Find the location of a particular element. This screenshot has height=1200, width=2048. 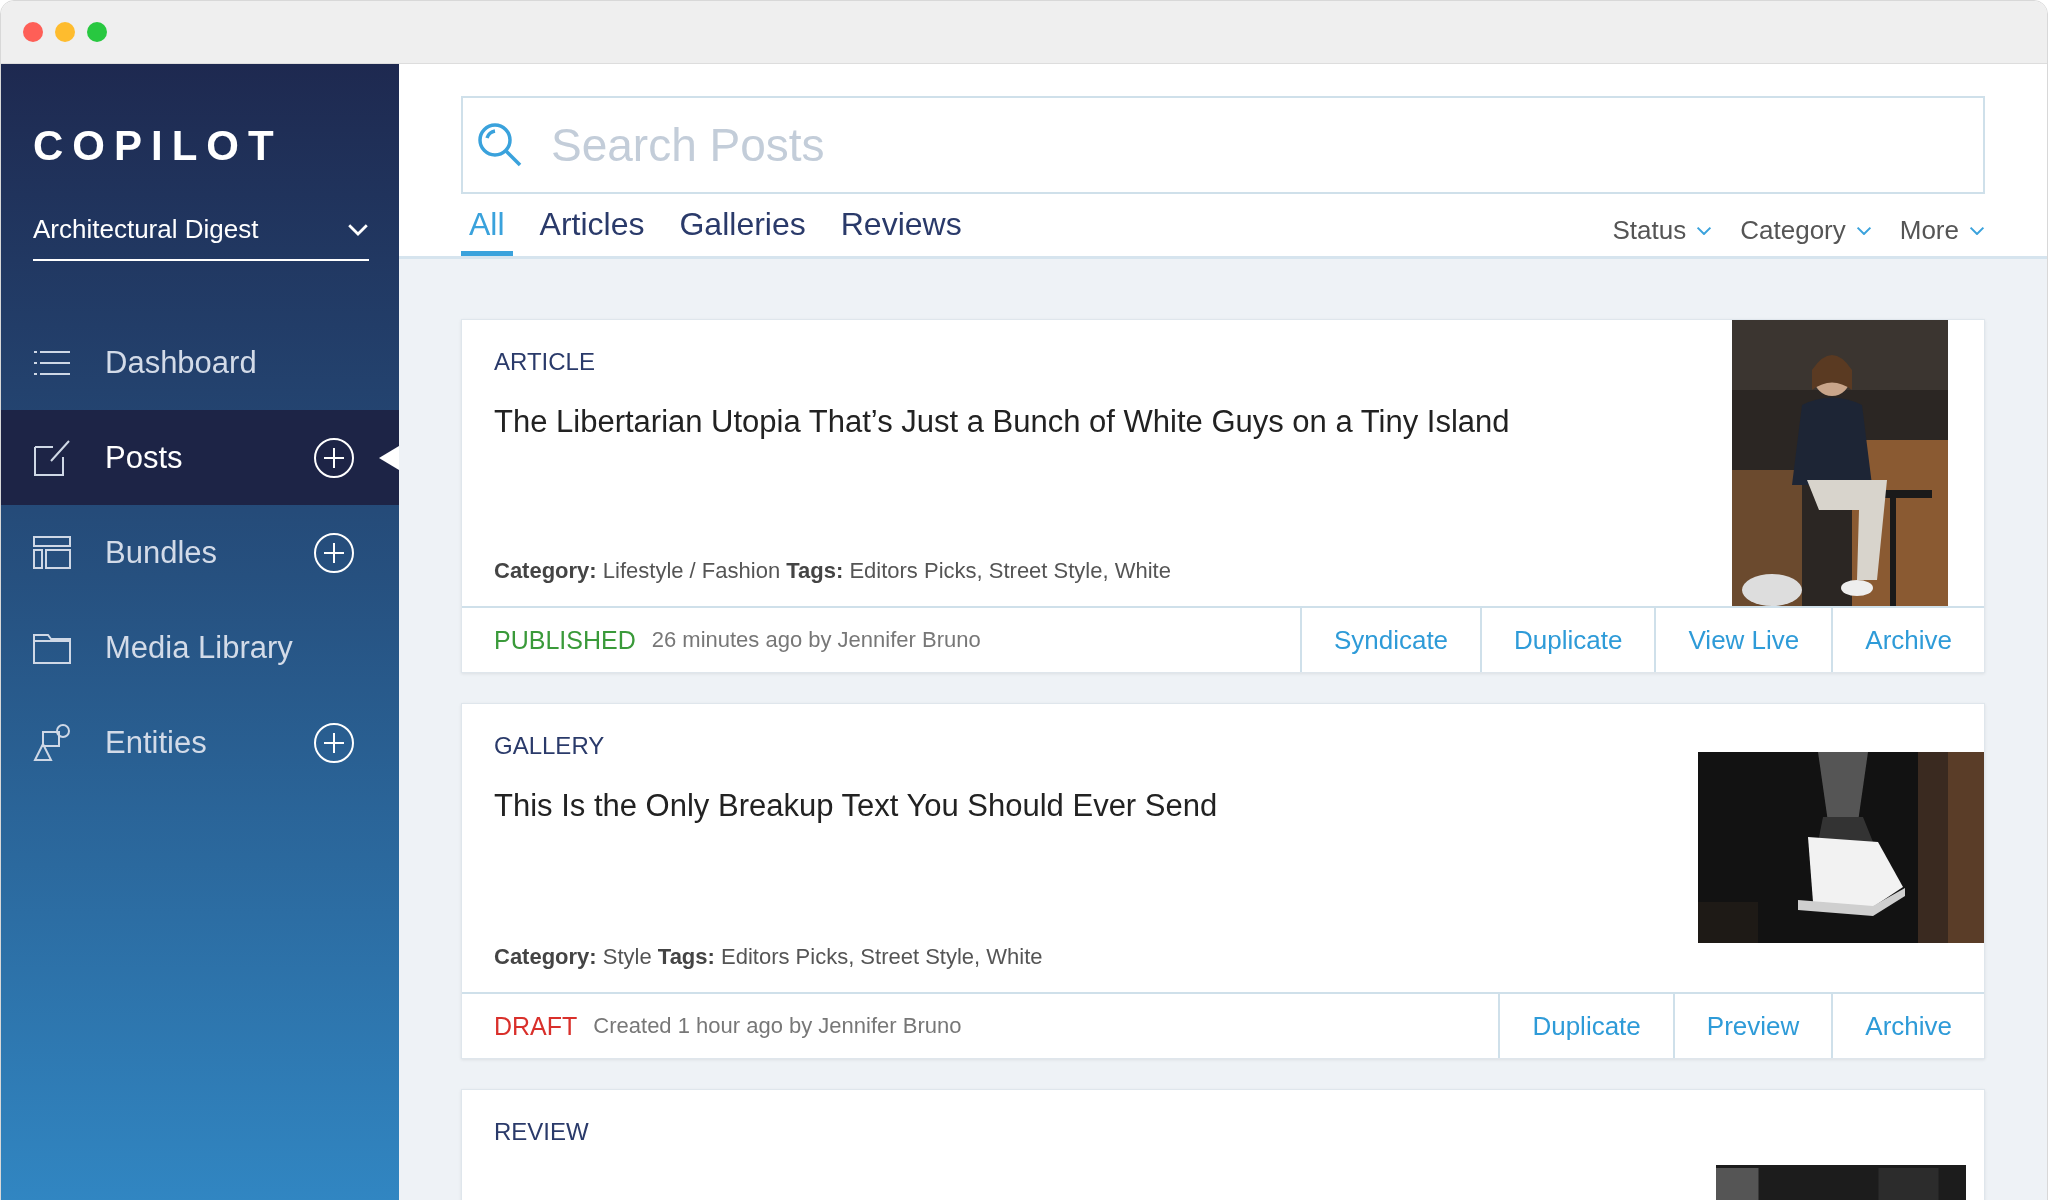

post-type: REVIEW is located at coordinates (542, 1132).